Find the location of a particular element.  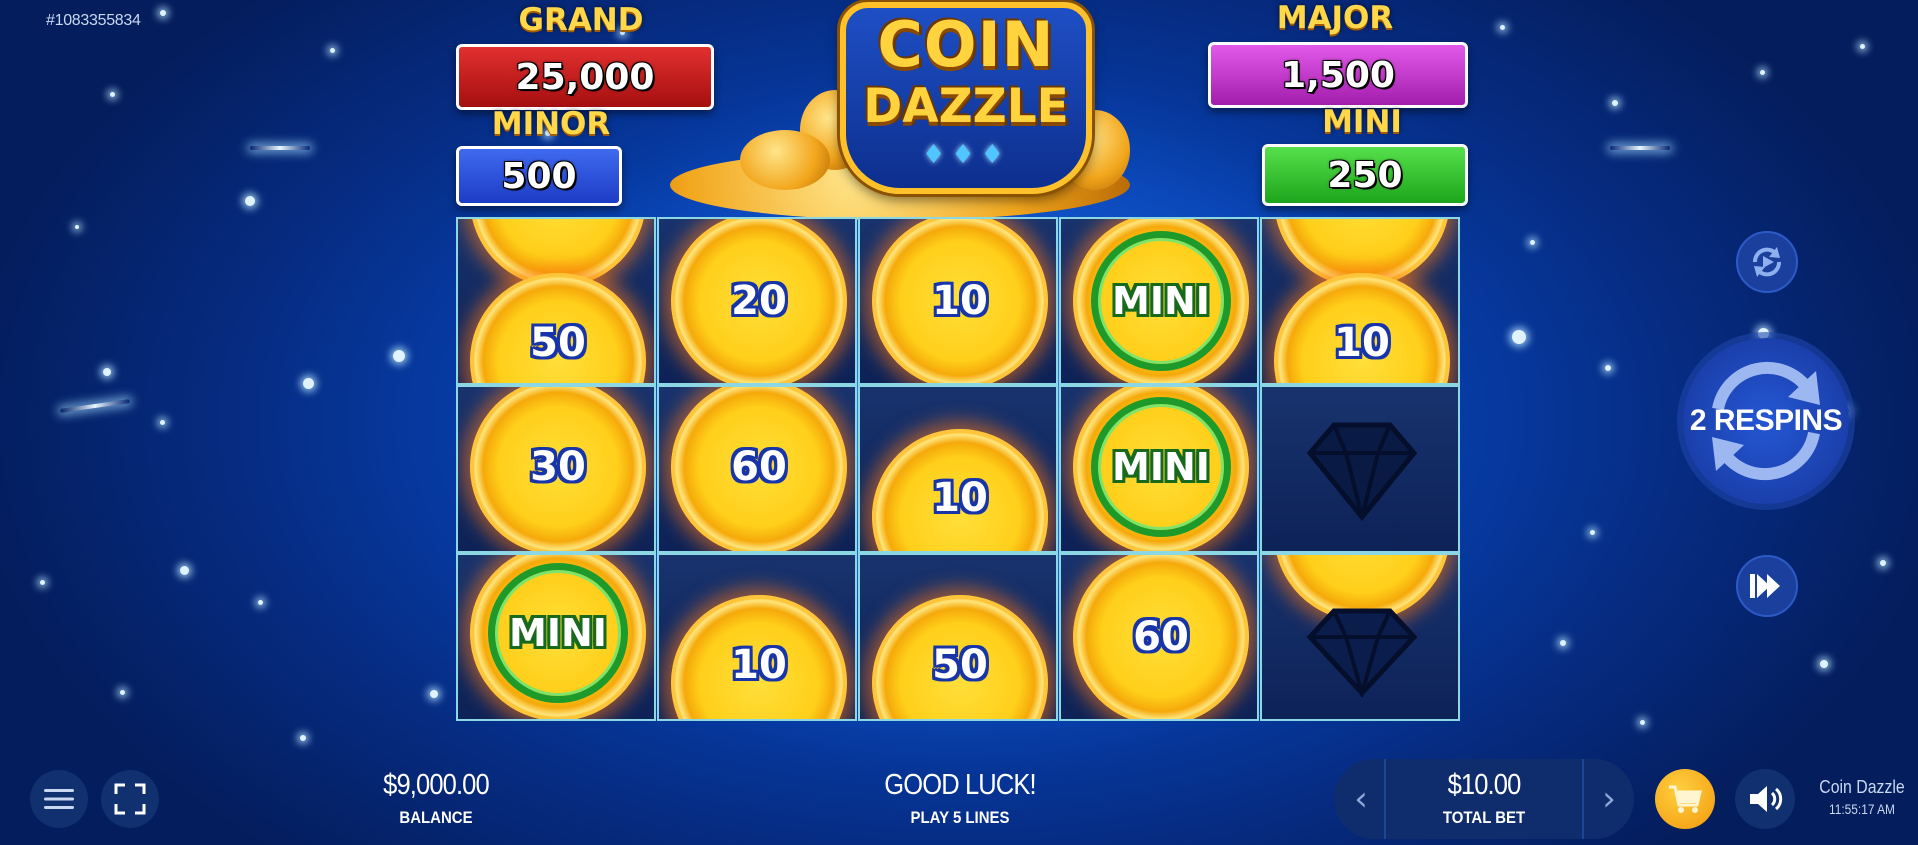

total-bet-value: $10.00 is located at coordinates (1484, 785).